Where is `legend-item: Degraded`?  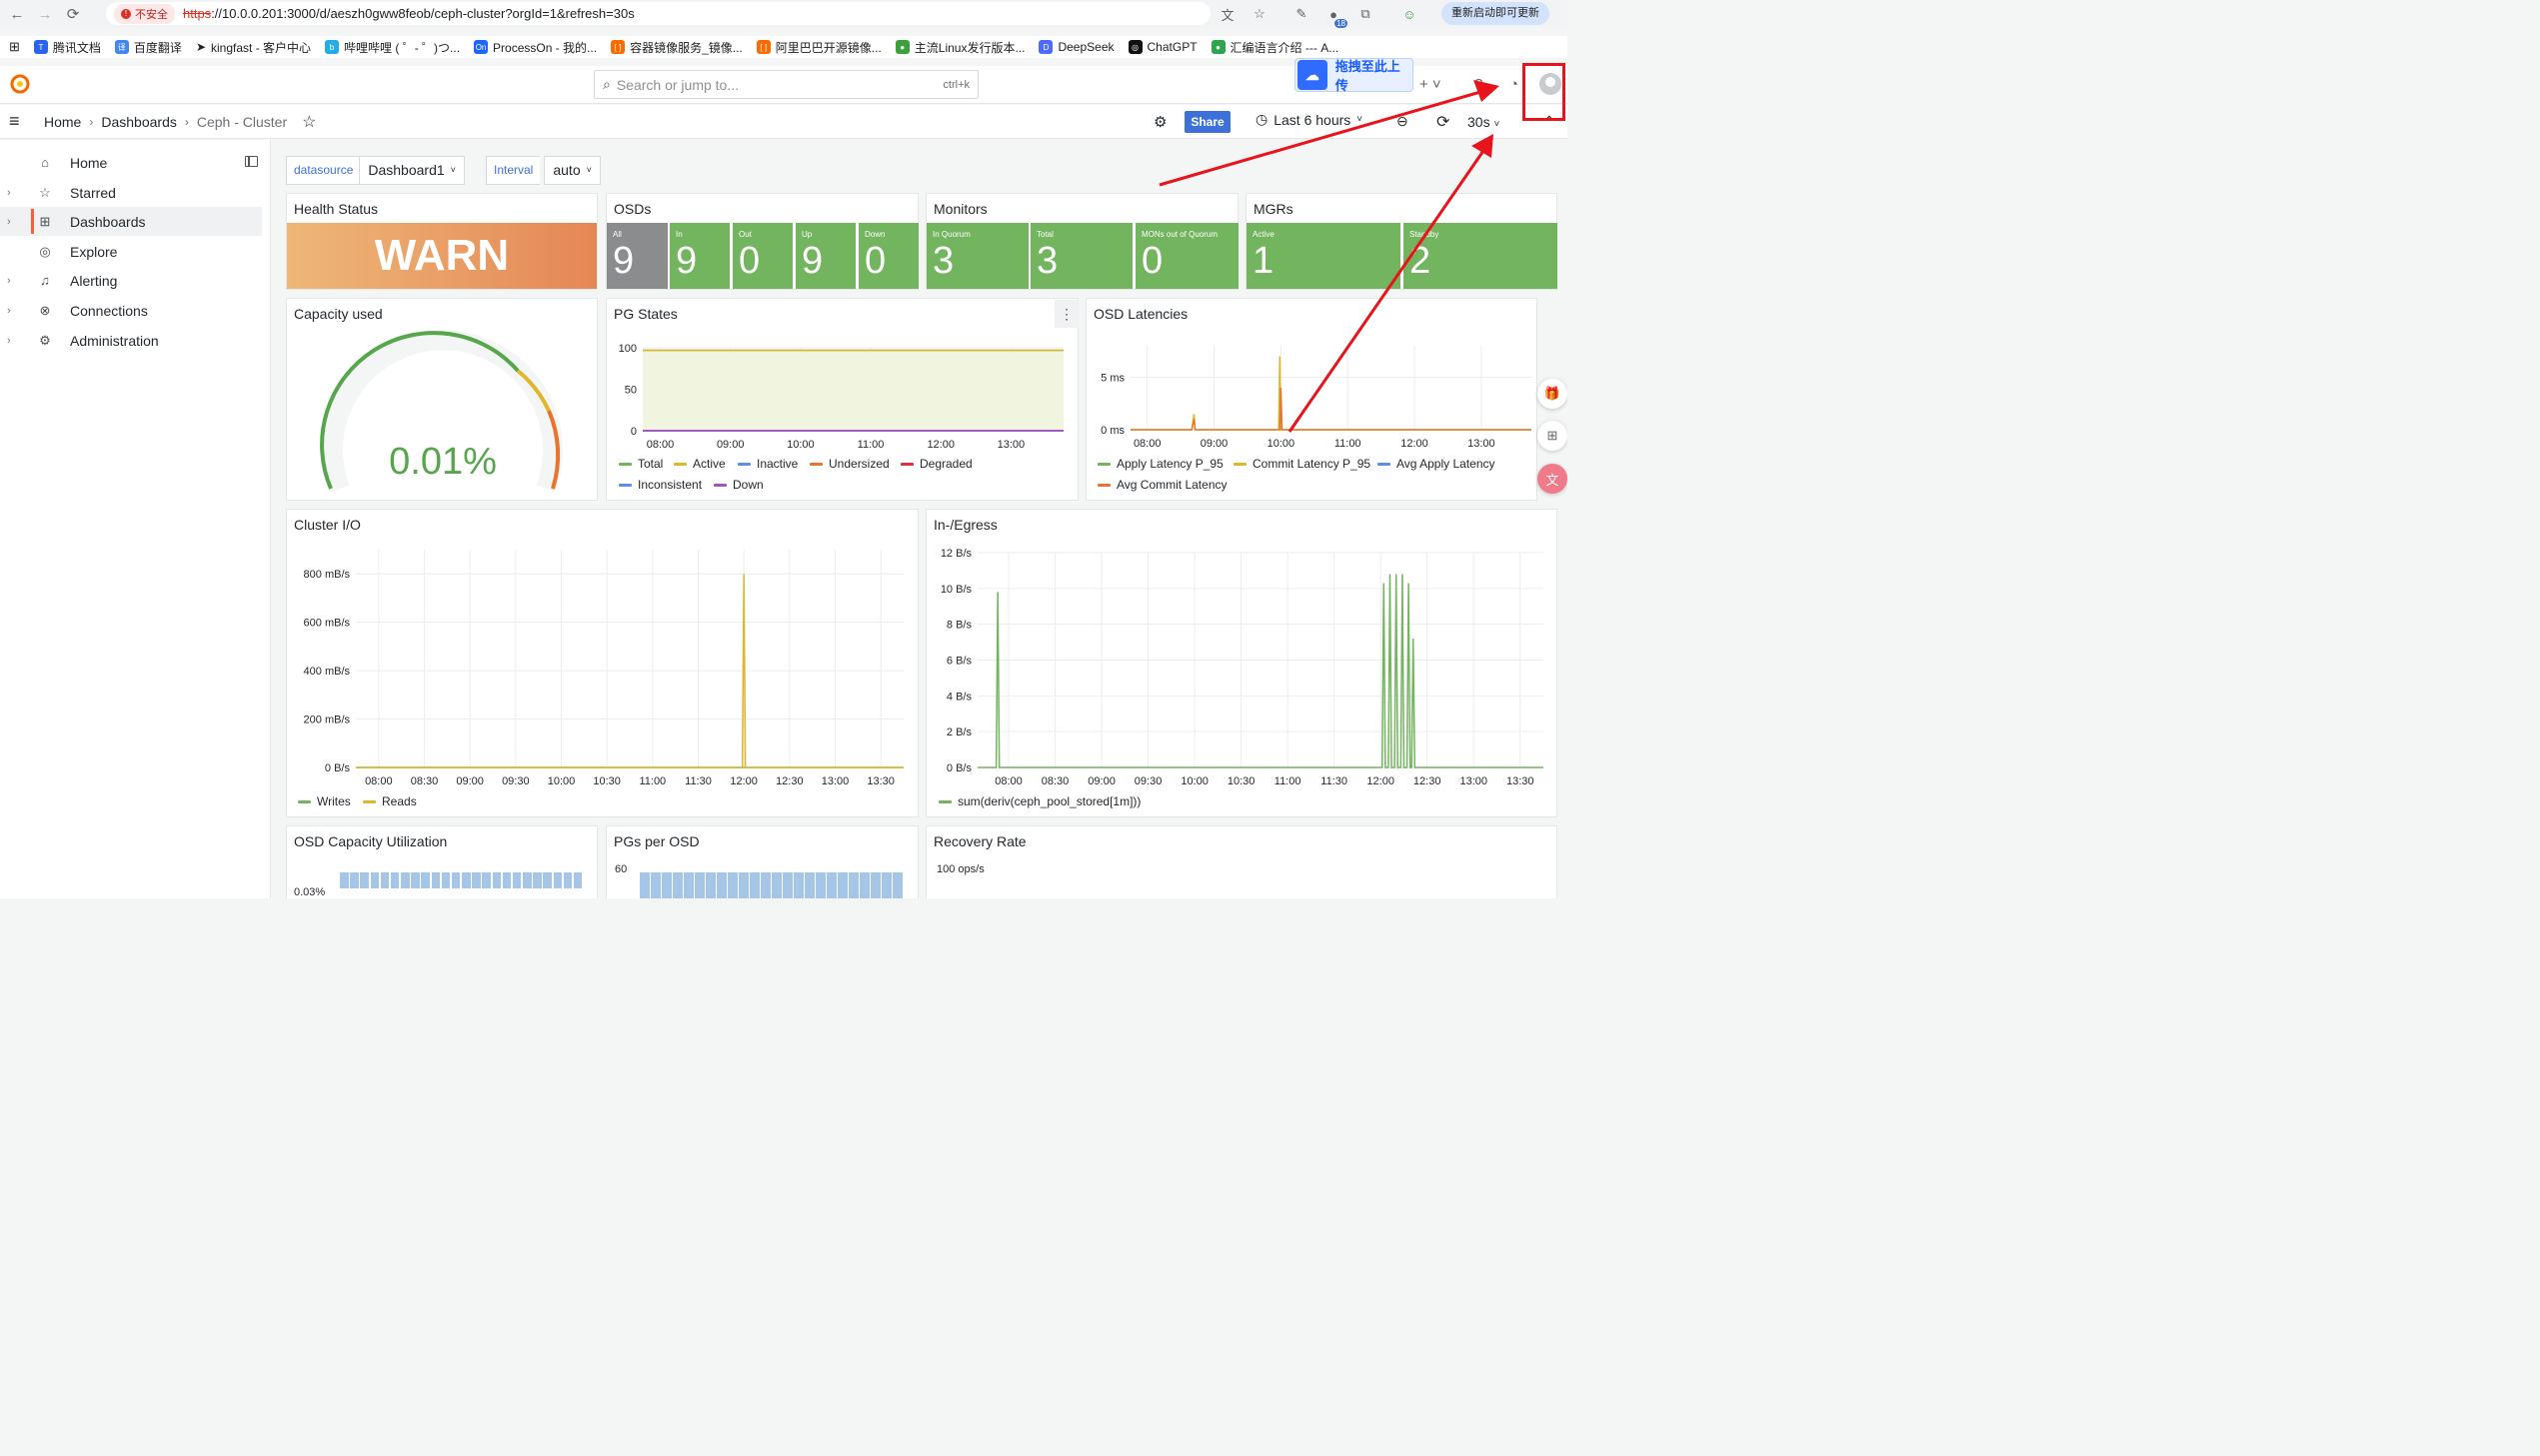
legend-item: Degraded is located at coordinates (937, 464).